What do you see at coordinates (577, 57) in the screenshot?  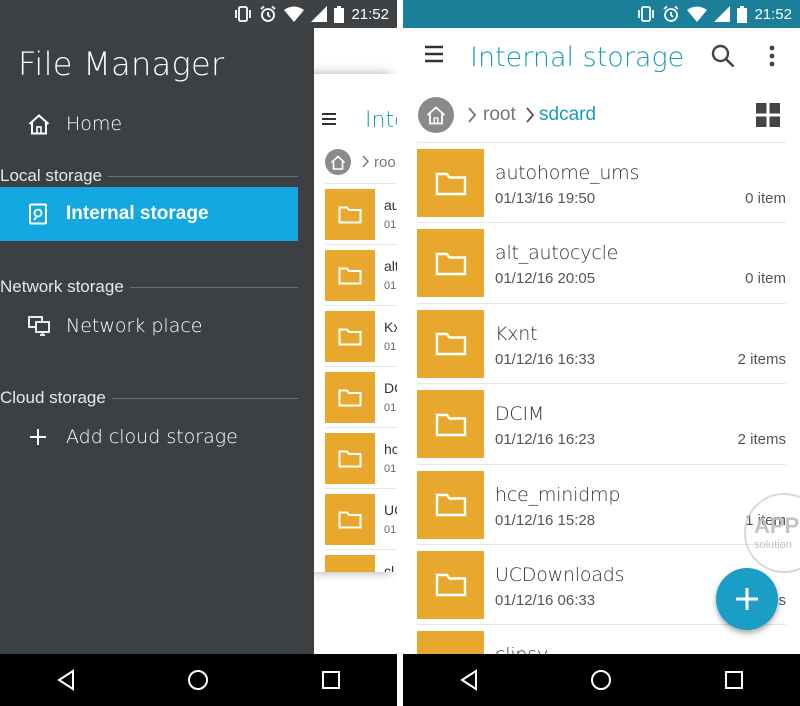 I see `page-title: Internal storage` at bounding box center [577, 57].